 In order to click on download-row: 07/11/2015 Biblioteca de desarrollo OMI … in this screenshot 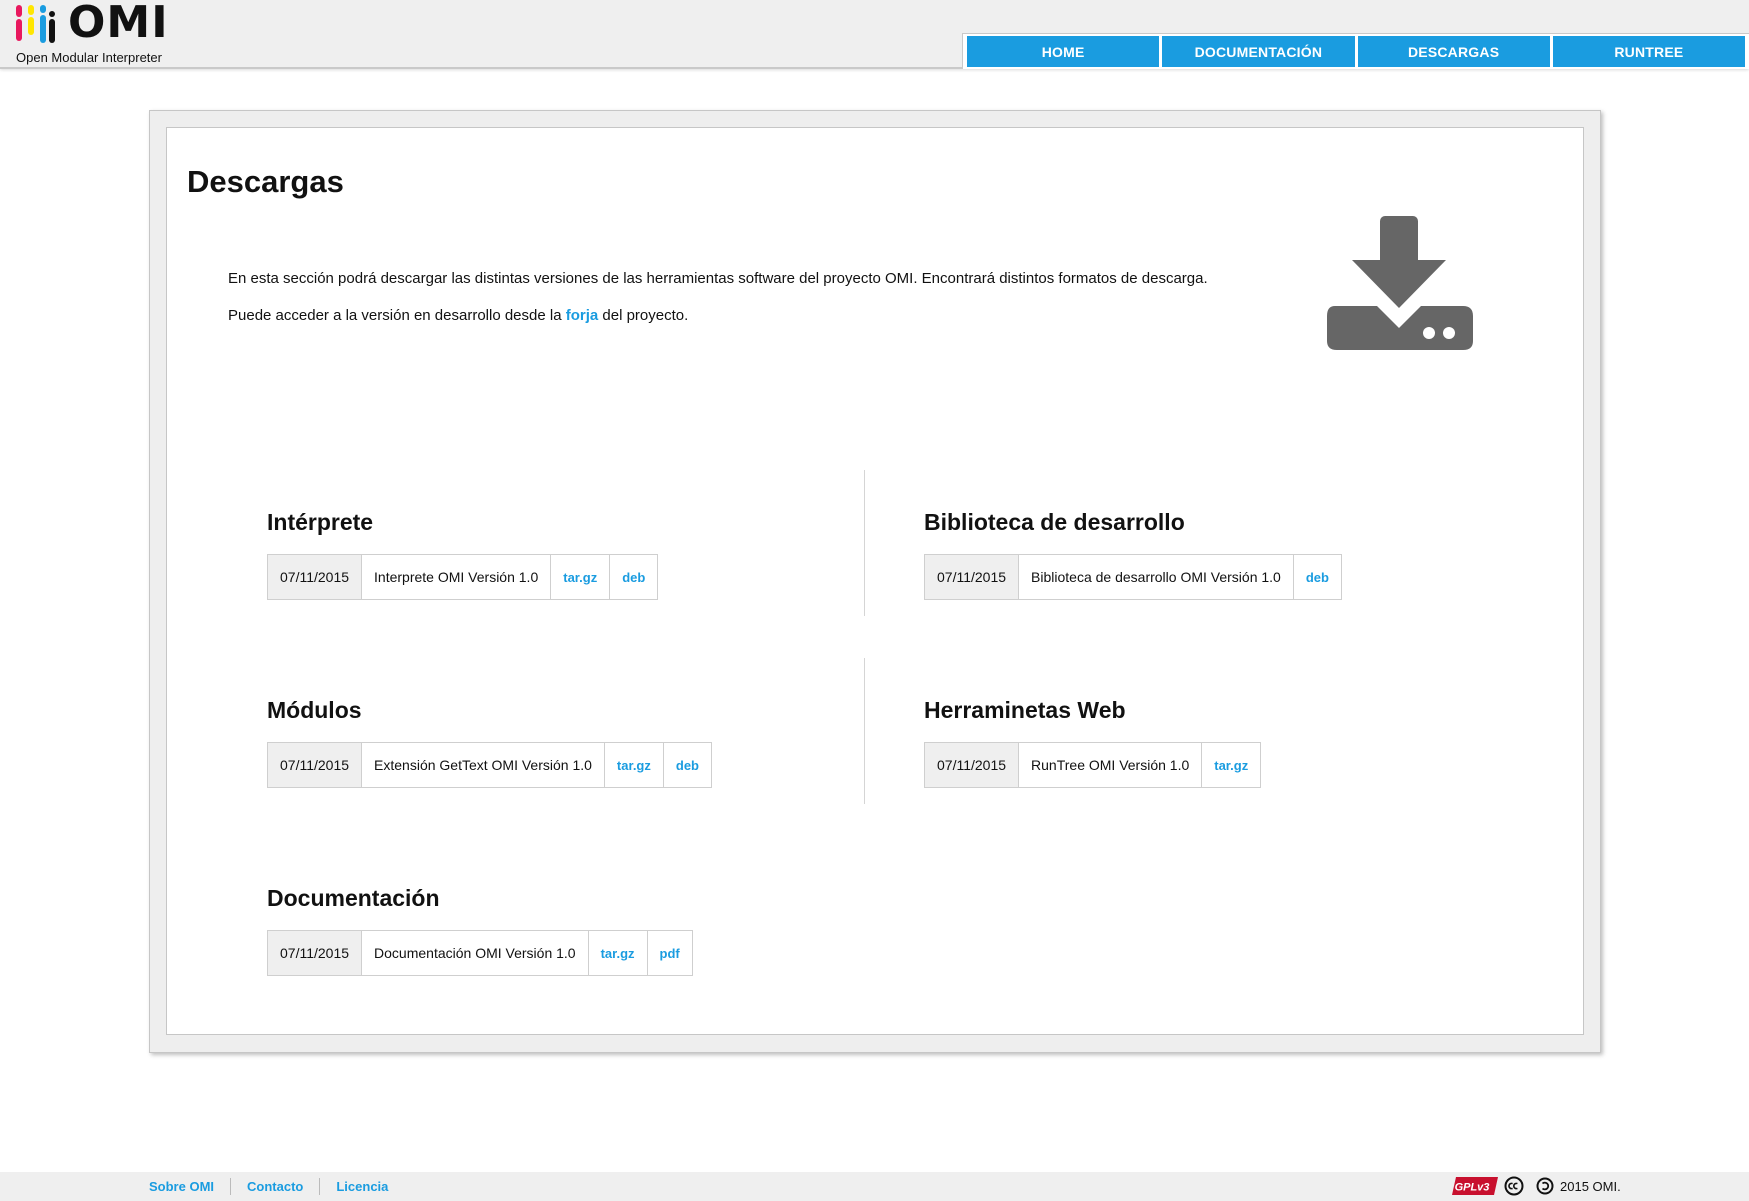, I will do `click(1133, 577)`.